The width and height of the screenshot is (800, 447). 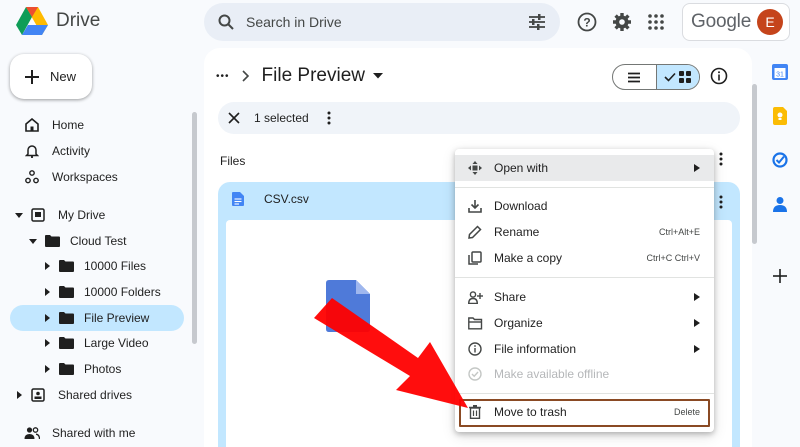 I want to click on section-more-icon, so click(x=721, y=159).